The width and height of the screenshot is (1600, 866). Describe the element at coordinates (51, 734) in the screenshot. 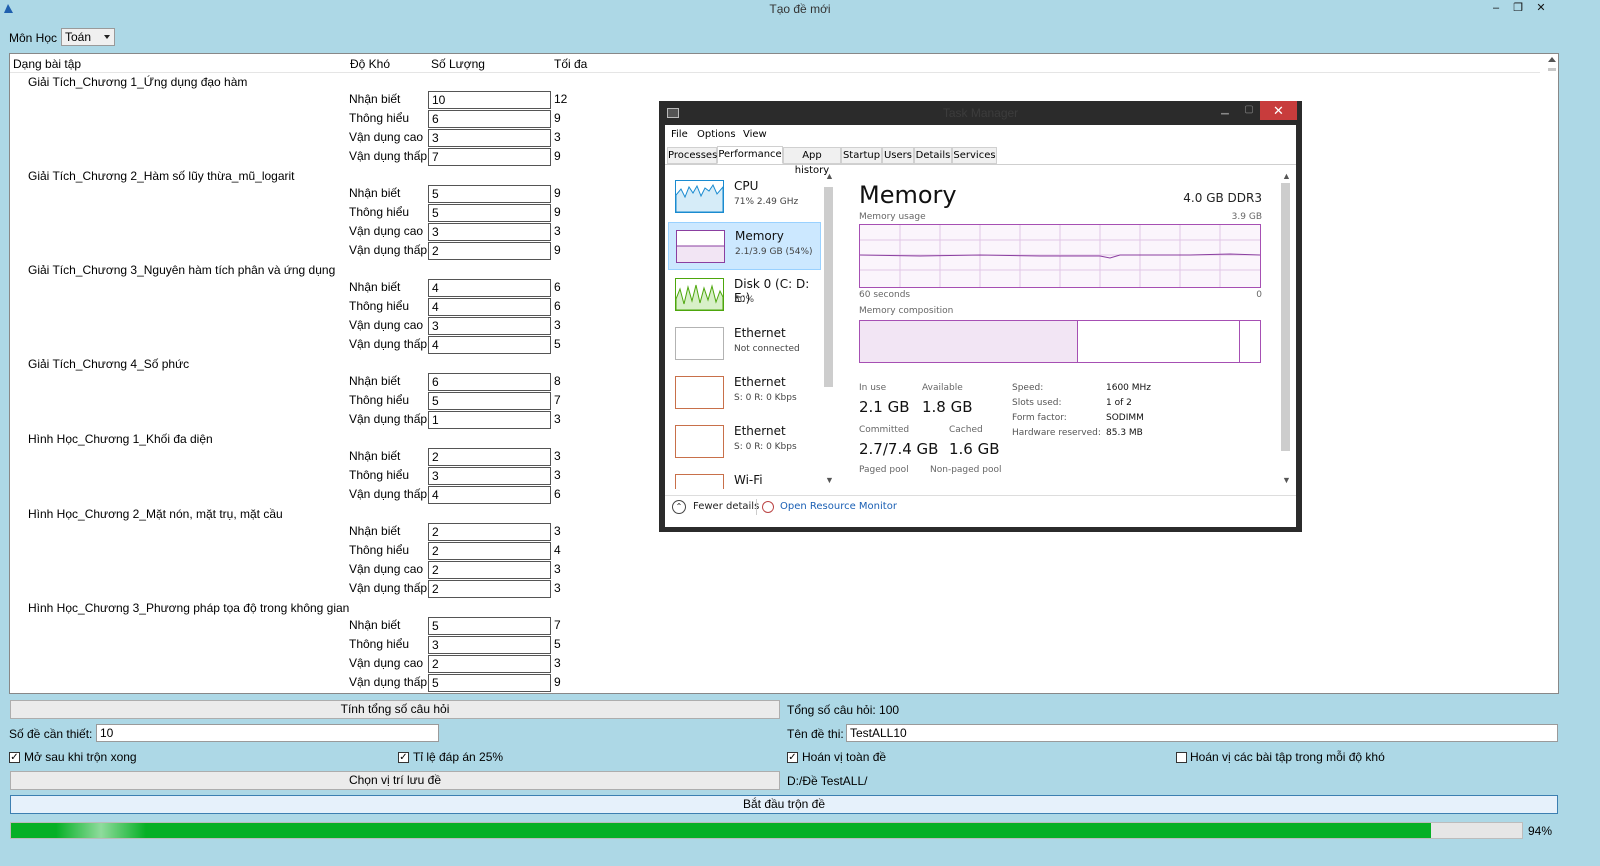

I see `num-tests-label: Số đề cần thiết:` at that location.